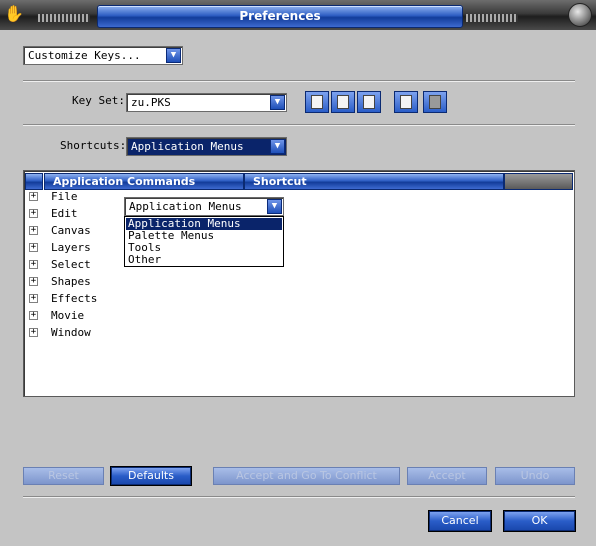  Describe the element at coordinates (185, 206) in the screenshot. I see `popup-select-value: Application Menus` at that location.